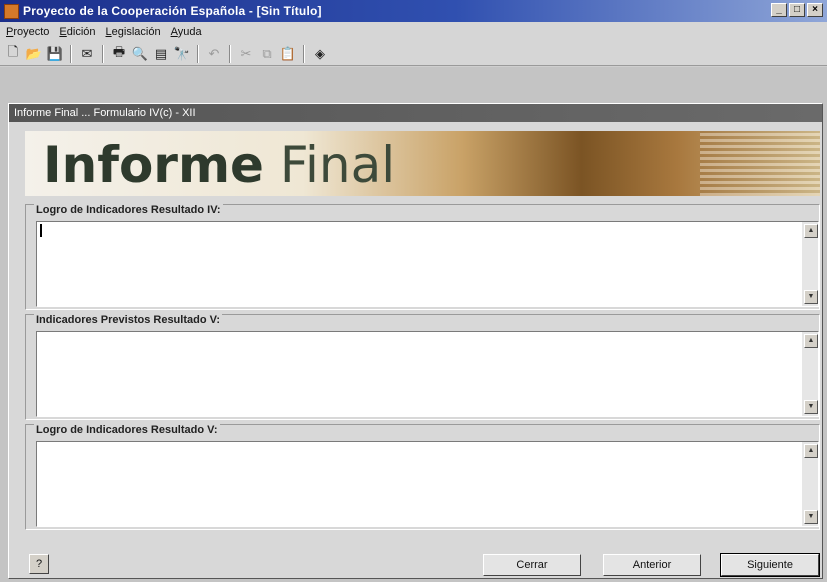 This screenshot has height=582, width=827. What do you see at coordinates (415, 113) in the screenshot?
I see `form-window-title: Informe Final ... Formulario IV(c) - XII` at bounding box center [415, 113].